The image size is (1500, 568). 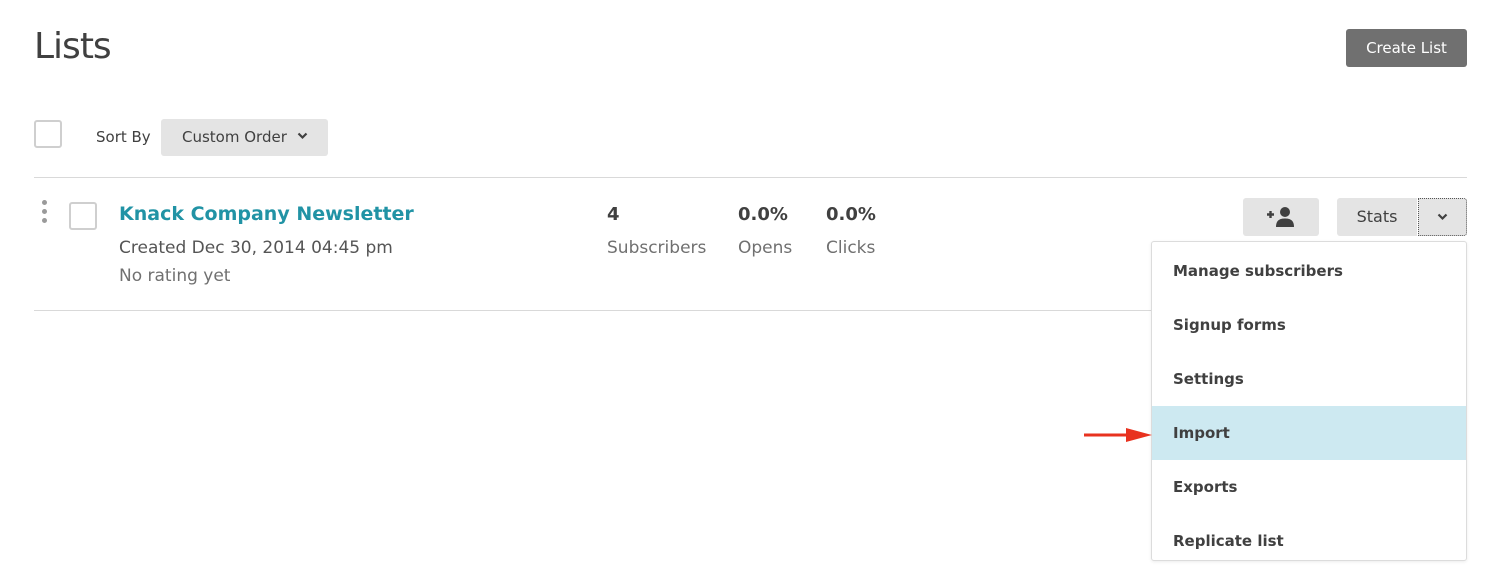 What do you see at coordinates (175, 276) in the screenshot?
I see `list-rating: No rating yet` at bounding box center [175, 276].